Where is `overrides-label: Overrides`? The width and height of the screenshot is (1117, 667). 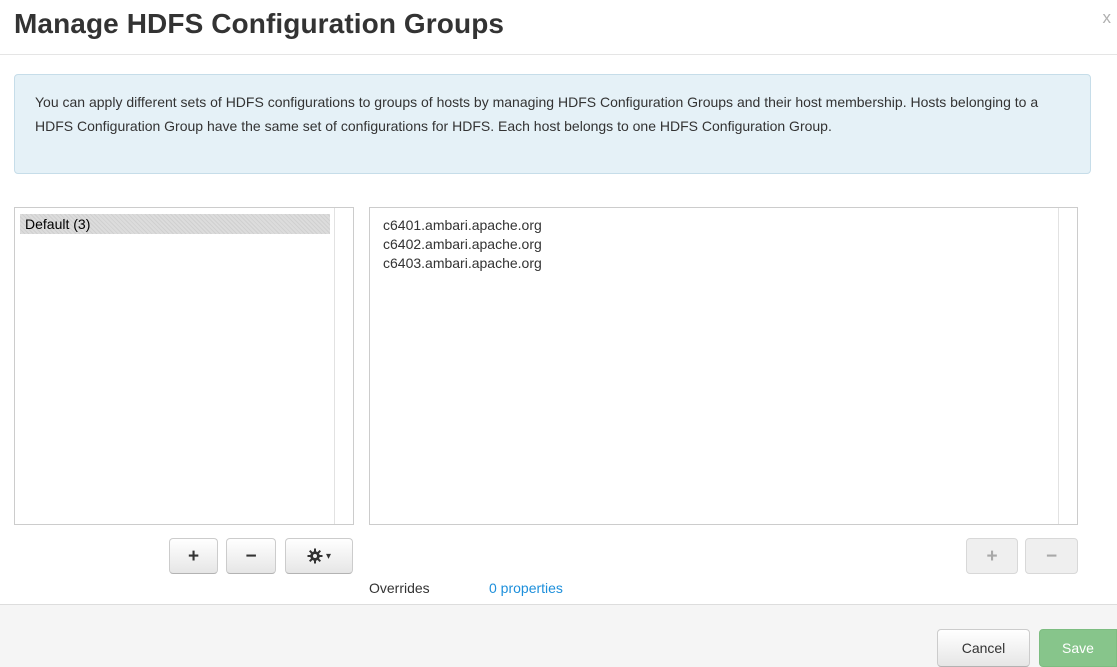 overrides-label: Overrides is located at coordinates (399, 588).